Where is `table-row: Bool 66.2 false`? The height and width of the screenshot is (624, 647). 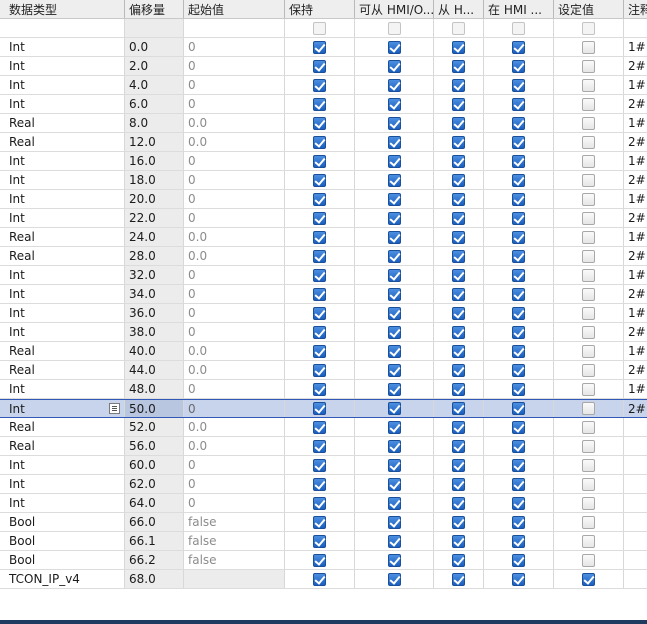 table-row: Bool 66.2 false is located at coordinates (323, 560).